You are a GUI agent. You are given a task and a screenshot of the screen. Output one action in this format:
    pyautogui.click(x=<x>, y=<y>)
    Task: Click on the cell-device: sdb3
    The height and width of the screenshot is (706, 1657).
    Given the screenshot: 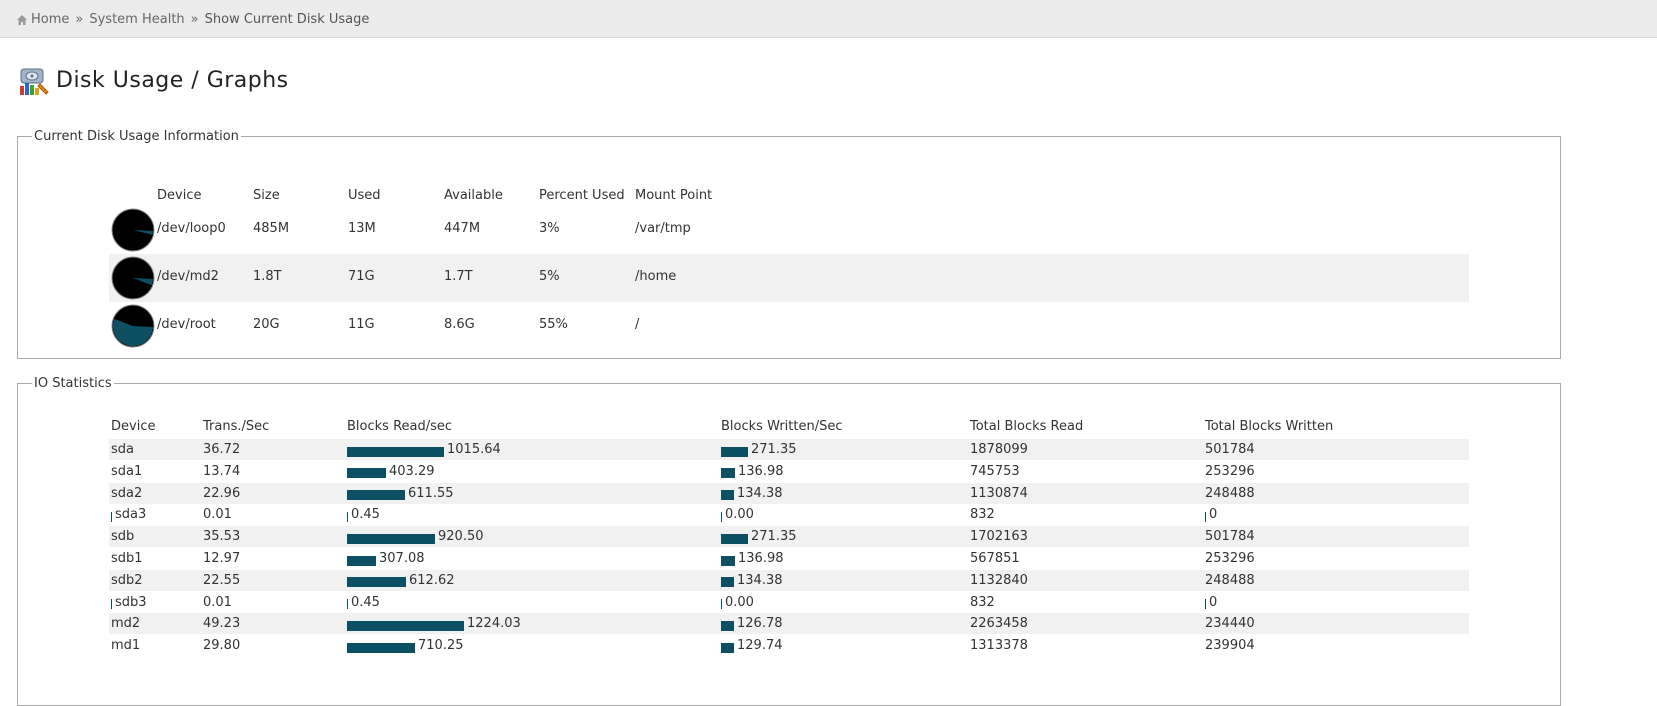 What is the action you would take?
    pyautogui.click(x=129, y=602)
    